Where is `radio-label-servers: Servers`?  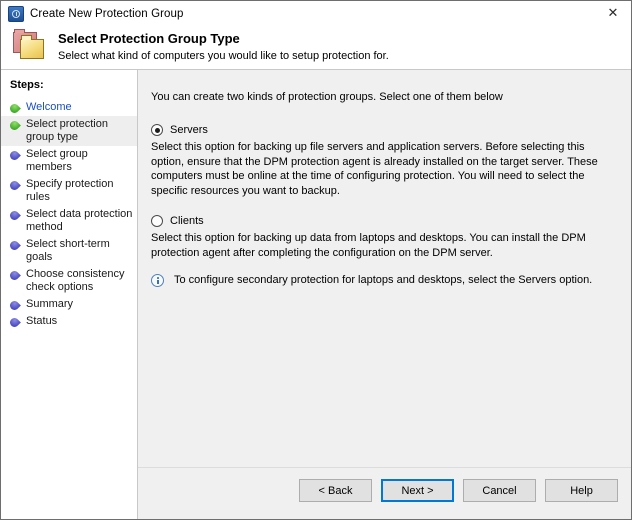
radio-label-servers: Servers is located at coordinates (189, 130).